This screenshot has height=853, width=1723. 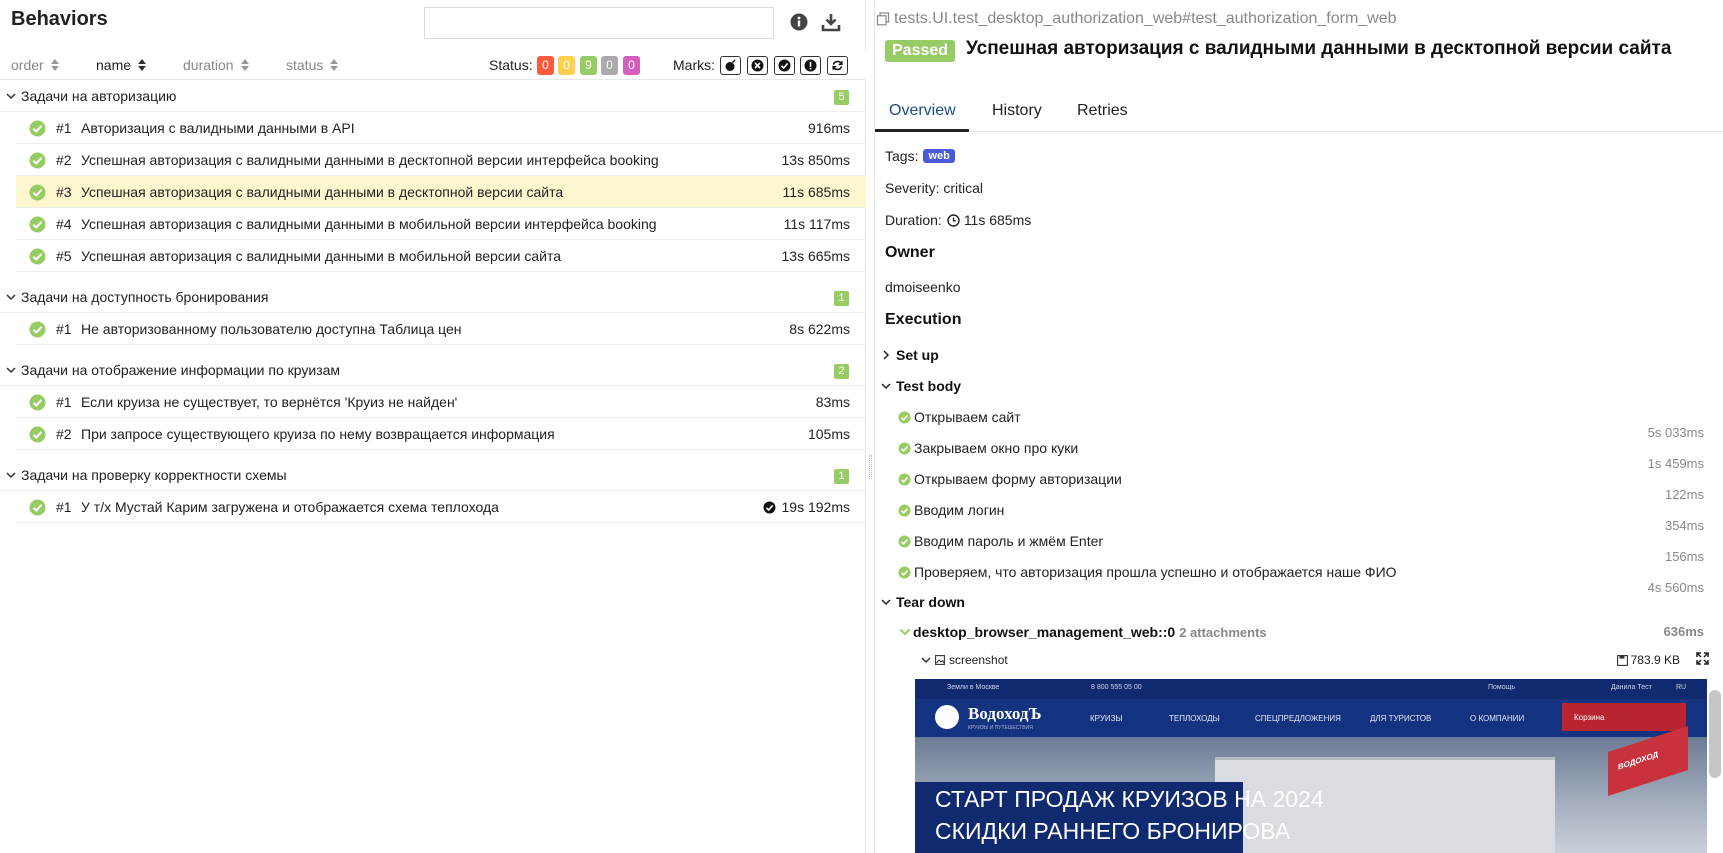 I want to click on close-circle-icon, so click(x=757, y=65).